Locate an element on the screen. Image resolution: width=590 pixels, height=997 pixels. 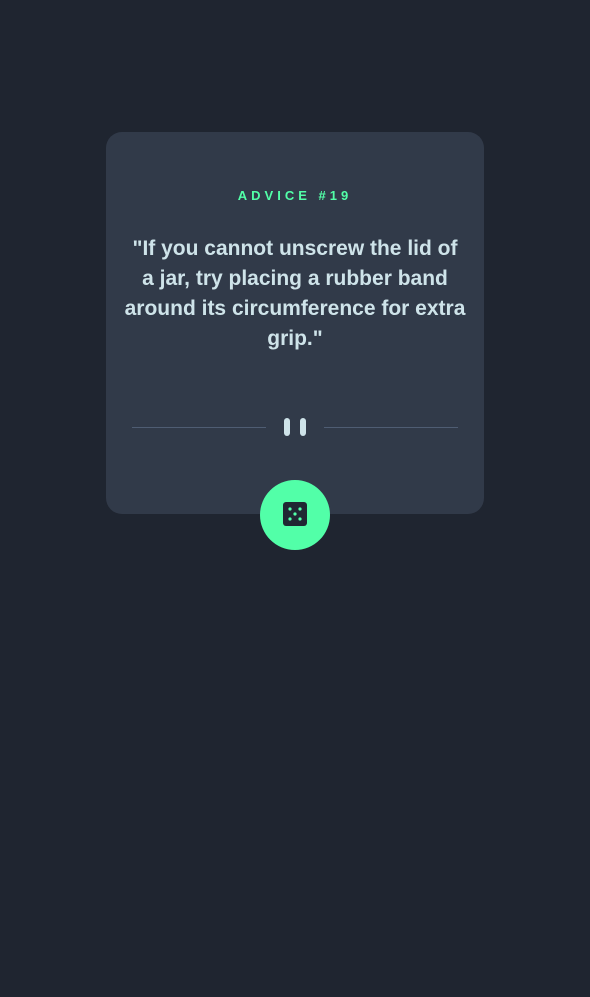
divider-line-right is located at coordinates (391, 427).